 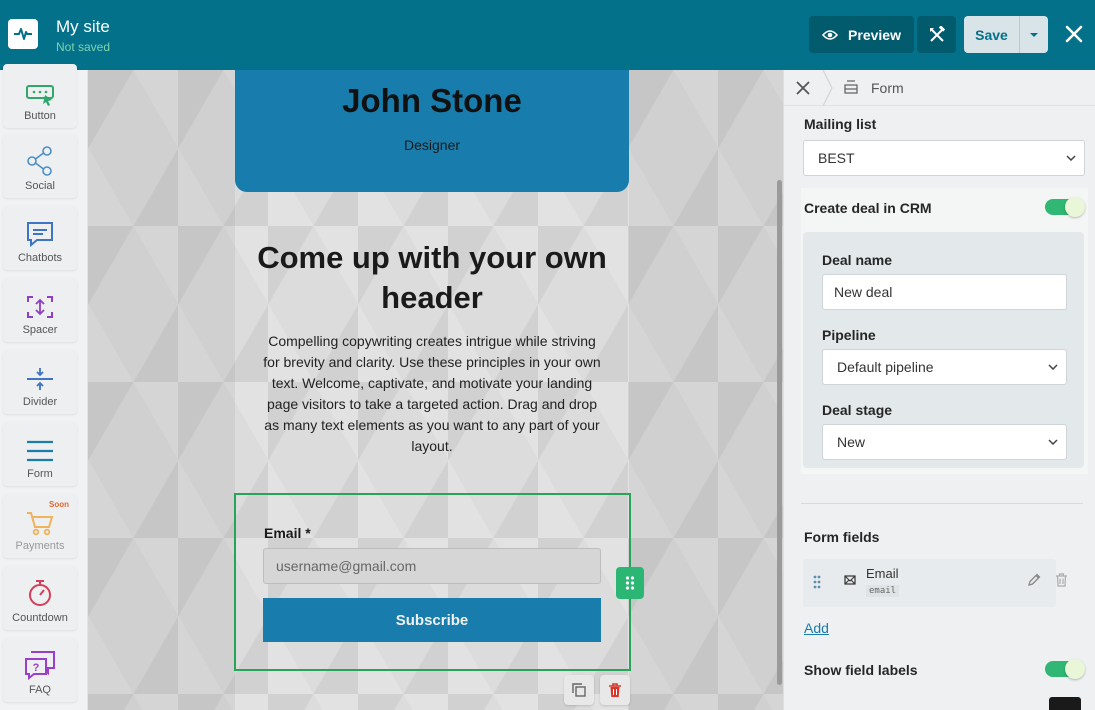 What do you see at coordinates (857, 410) in the screenshot?
I see `deal-stage-label: Deal stage` at bounding box center [857, 410].